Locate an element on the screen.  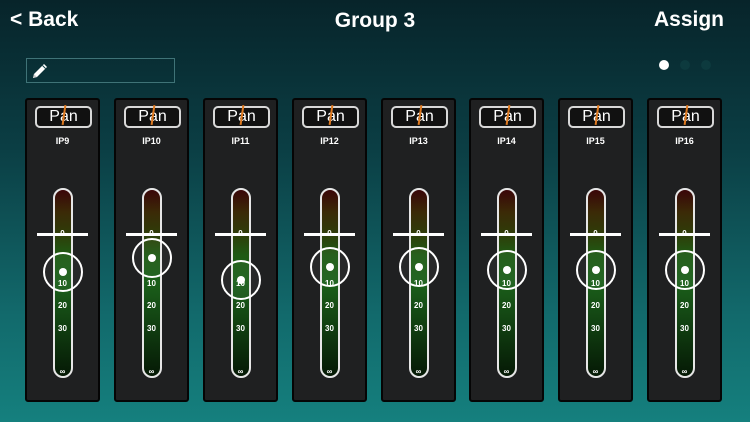
channel-strip: PanIP140102030∞ is located at coordinates (506, 250).